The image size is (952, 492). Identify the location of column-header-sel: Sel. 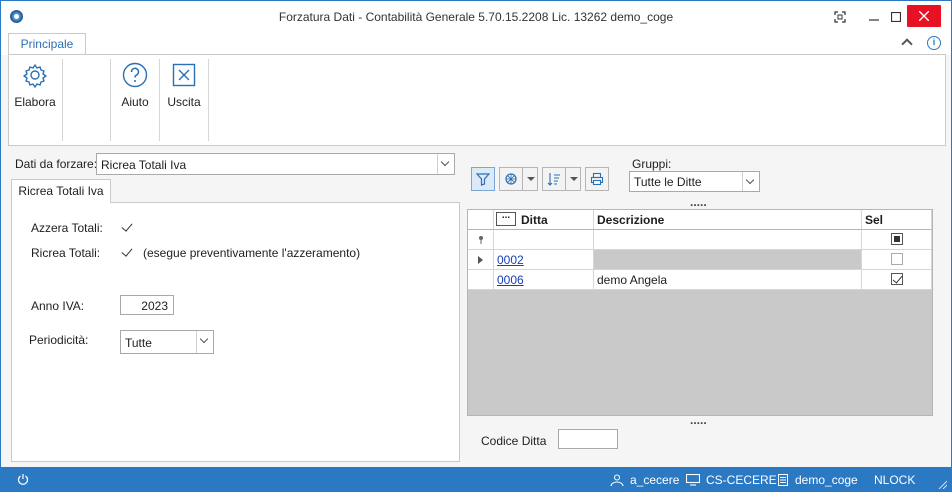
(897, 220).